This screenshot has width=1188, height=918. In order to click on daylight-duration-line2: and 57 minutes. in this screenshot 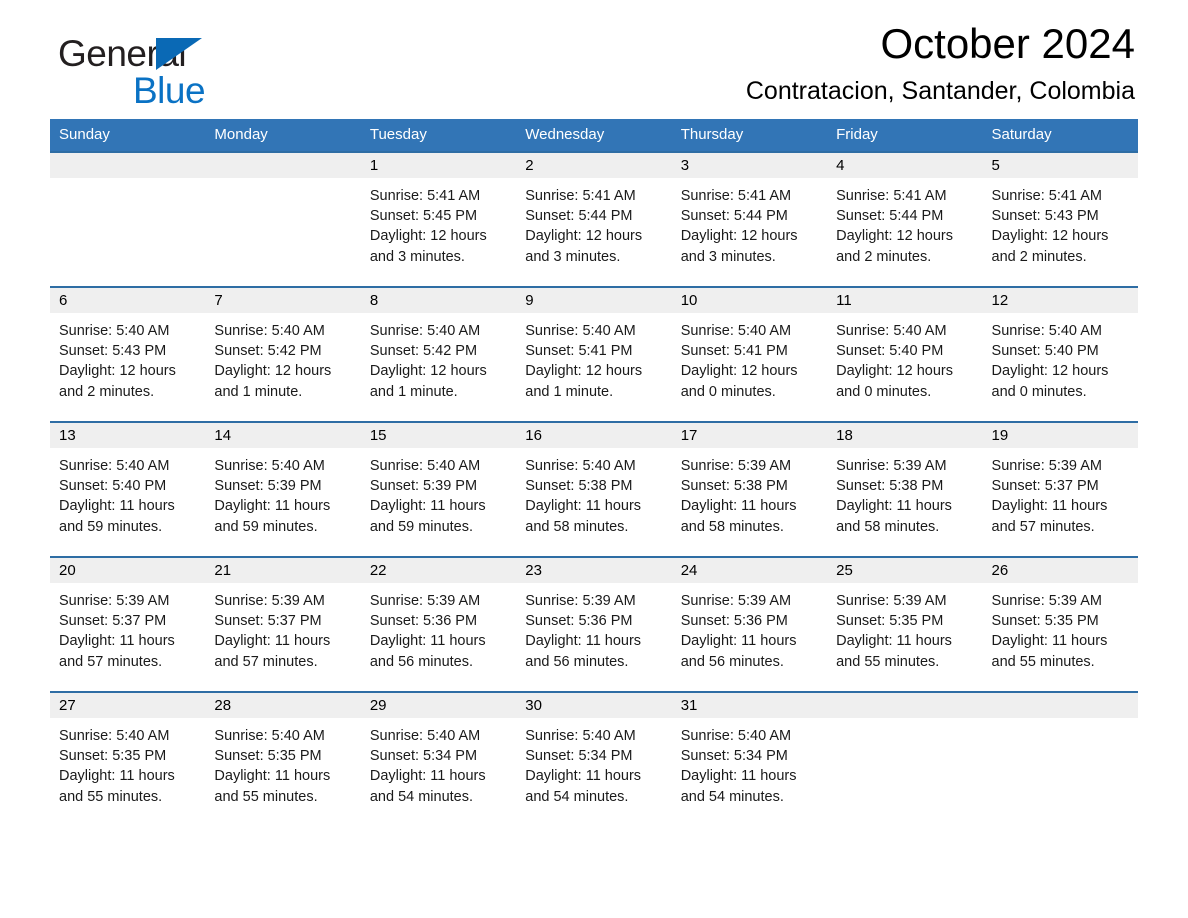, I will do `click(266, 661)`.